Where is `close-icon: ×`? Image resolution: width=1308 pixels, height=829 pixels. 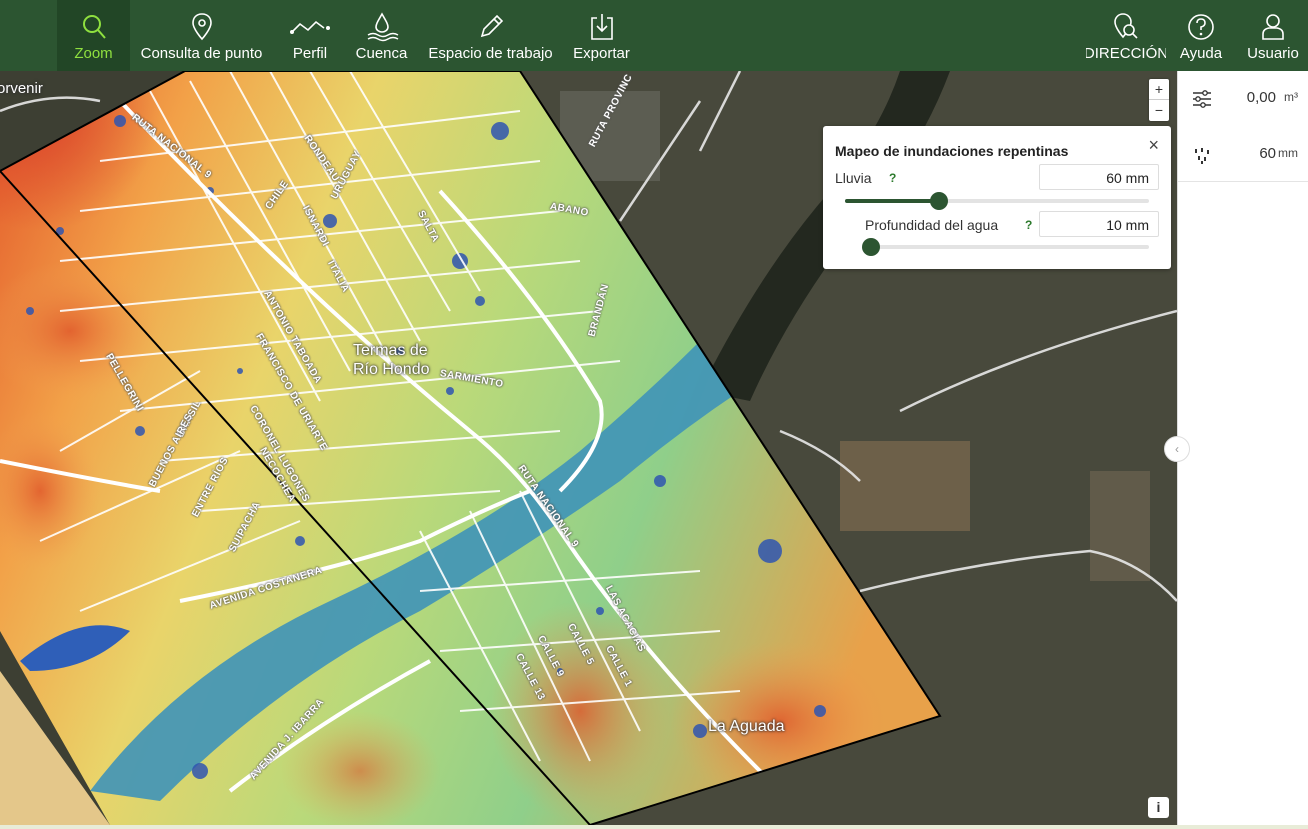 close-icon: × is located at coordinates (1153, 145).